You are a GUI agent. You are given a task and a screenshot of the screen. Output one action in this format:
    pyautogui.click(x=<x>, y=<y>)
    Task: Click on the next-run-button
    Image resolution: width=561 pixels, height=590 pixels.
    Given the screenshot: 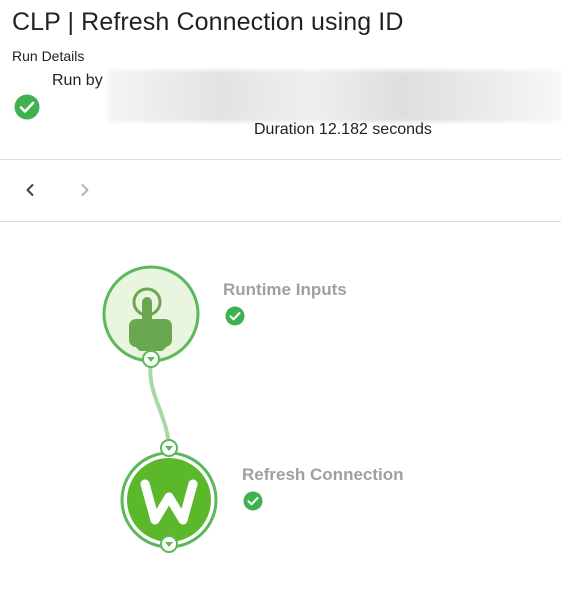 What is the action you would take?
    pyautogui.click(x=85, y=190)
    